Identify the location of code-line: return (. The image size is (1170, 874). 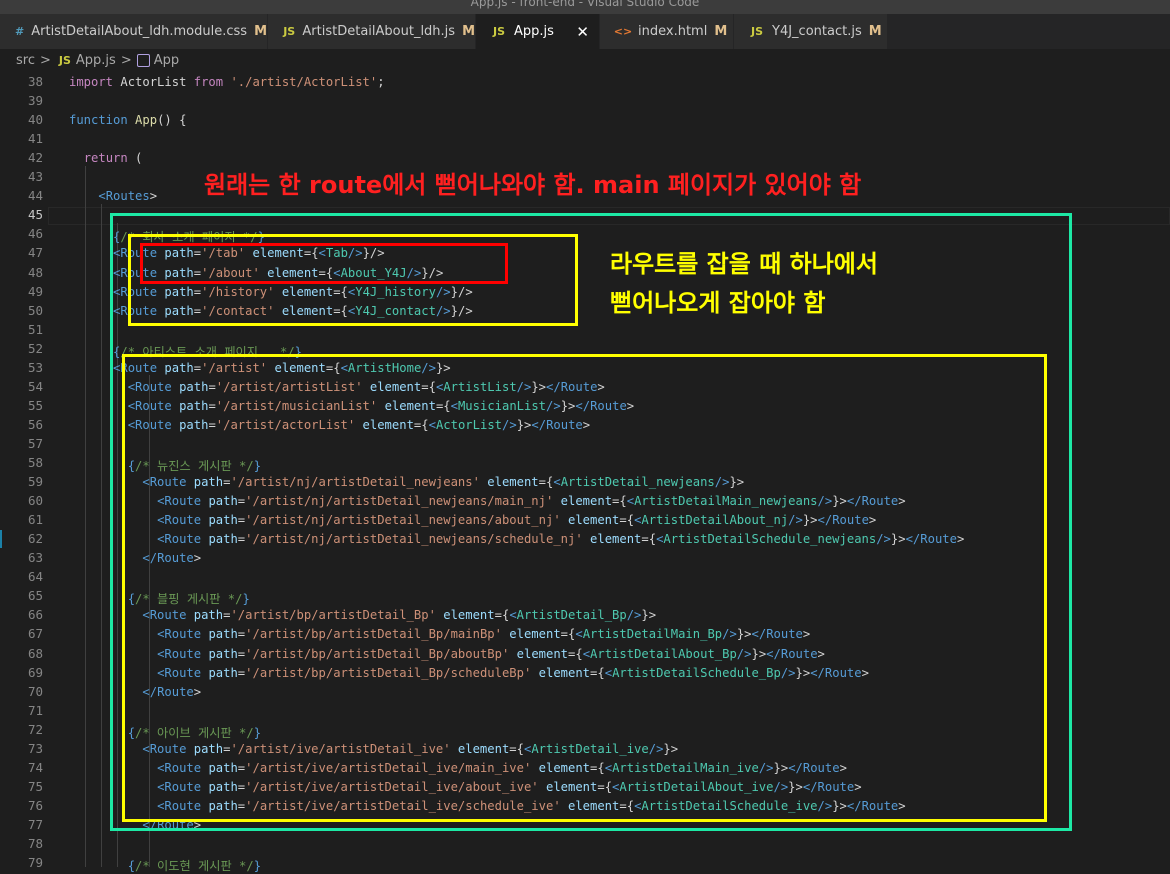
(106, 158).